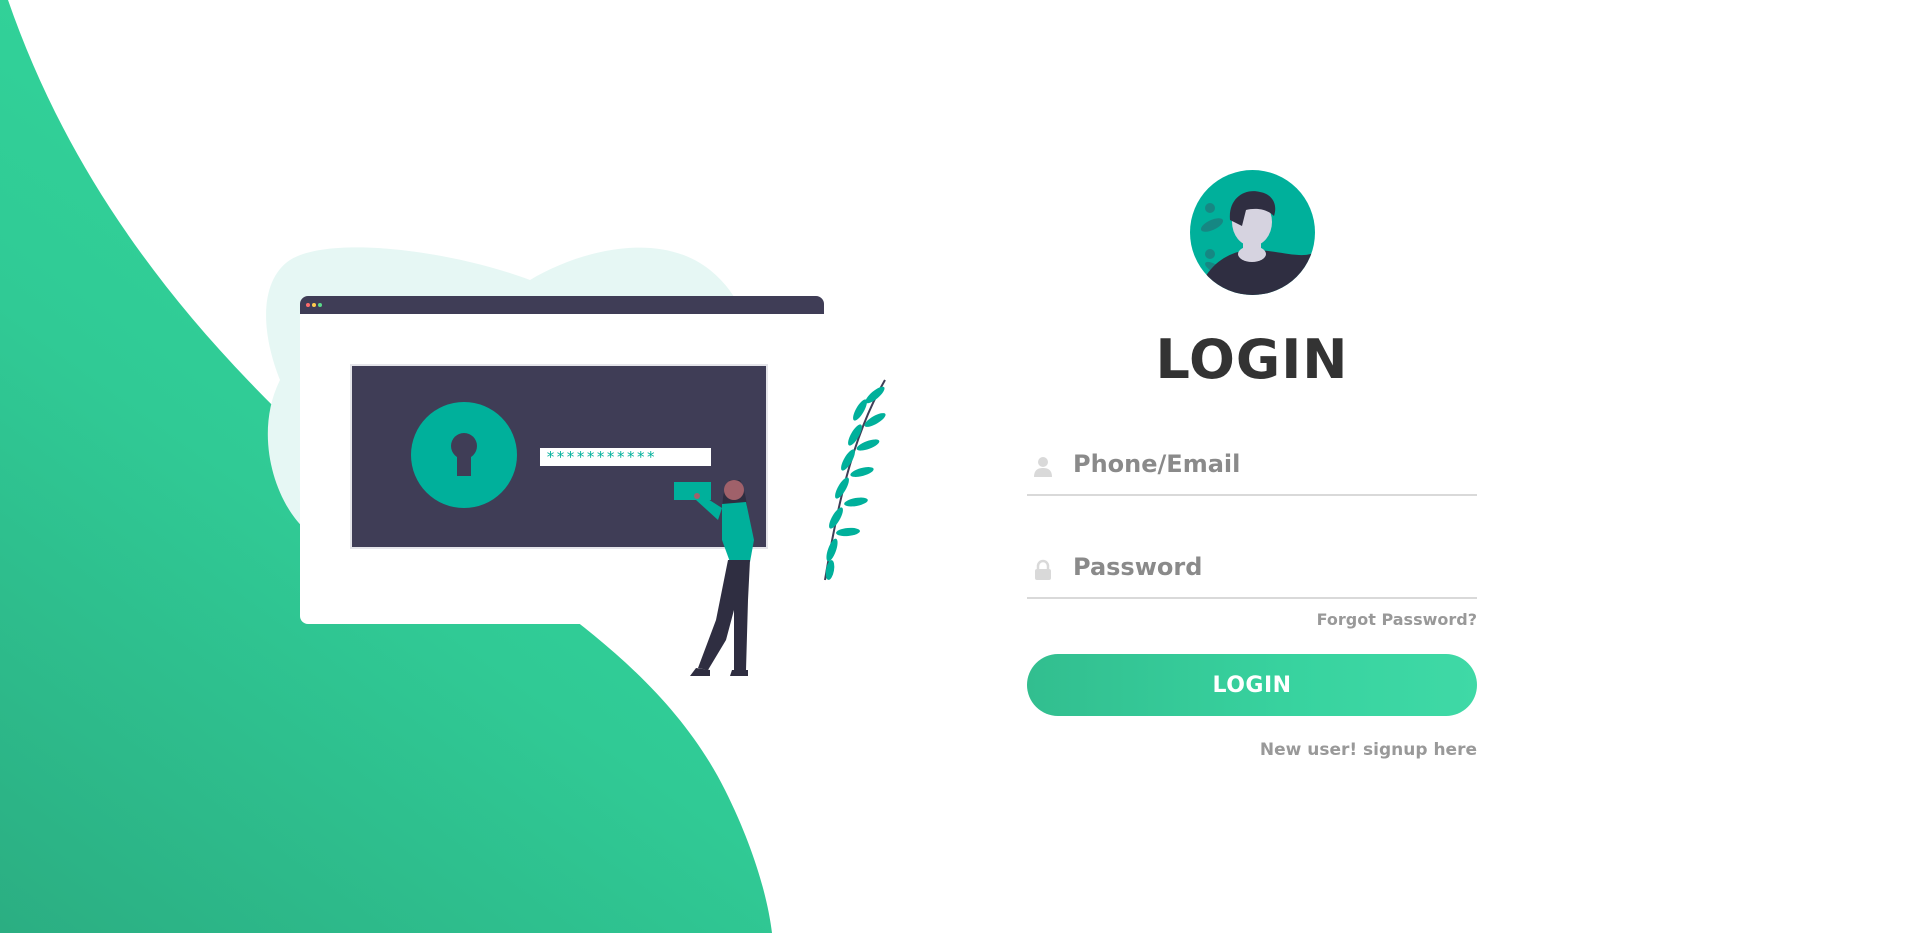 The width and height of the screenshot is (1913, 933). What do you see at coordinates (855, 480) in the screenshot?
I see `plant-graphic` at bounding box center [855, 480].